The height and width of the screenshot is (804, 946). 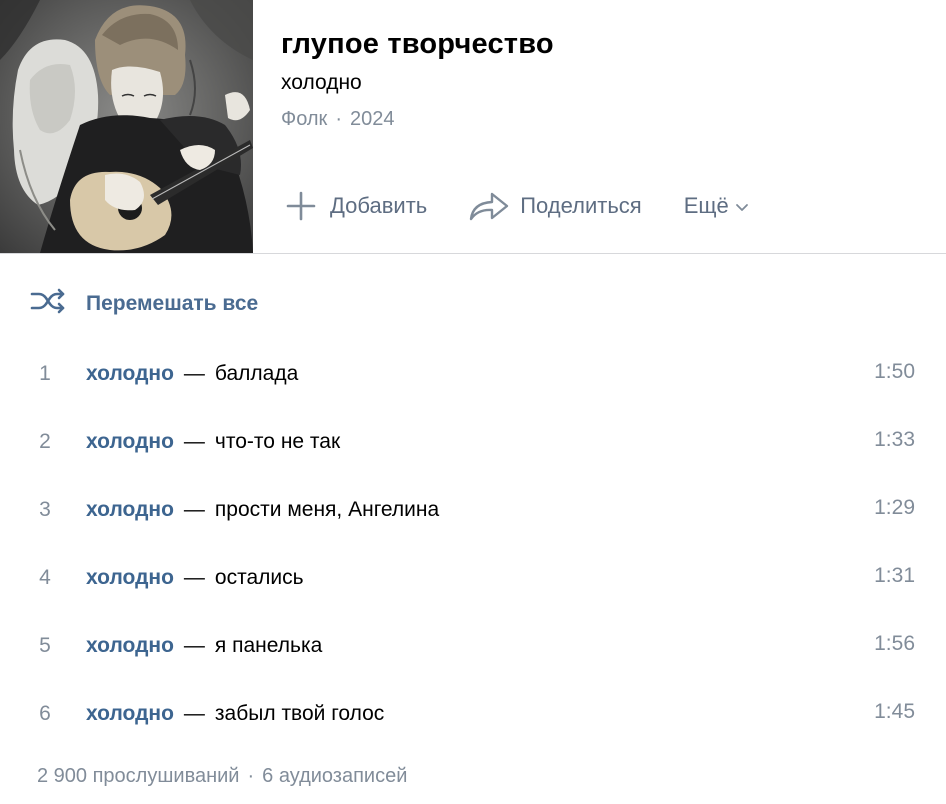 I want to click on album-genre: Фолк, so click(x=304, y=119).